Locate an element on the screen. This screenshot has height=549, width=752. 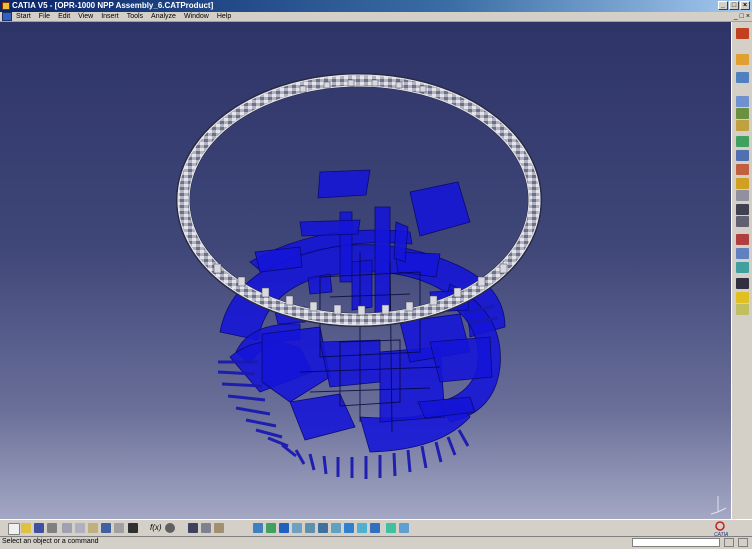
status-button-left is located at coordinates (729, 542).